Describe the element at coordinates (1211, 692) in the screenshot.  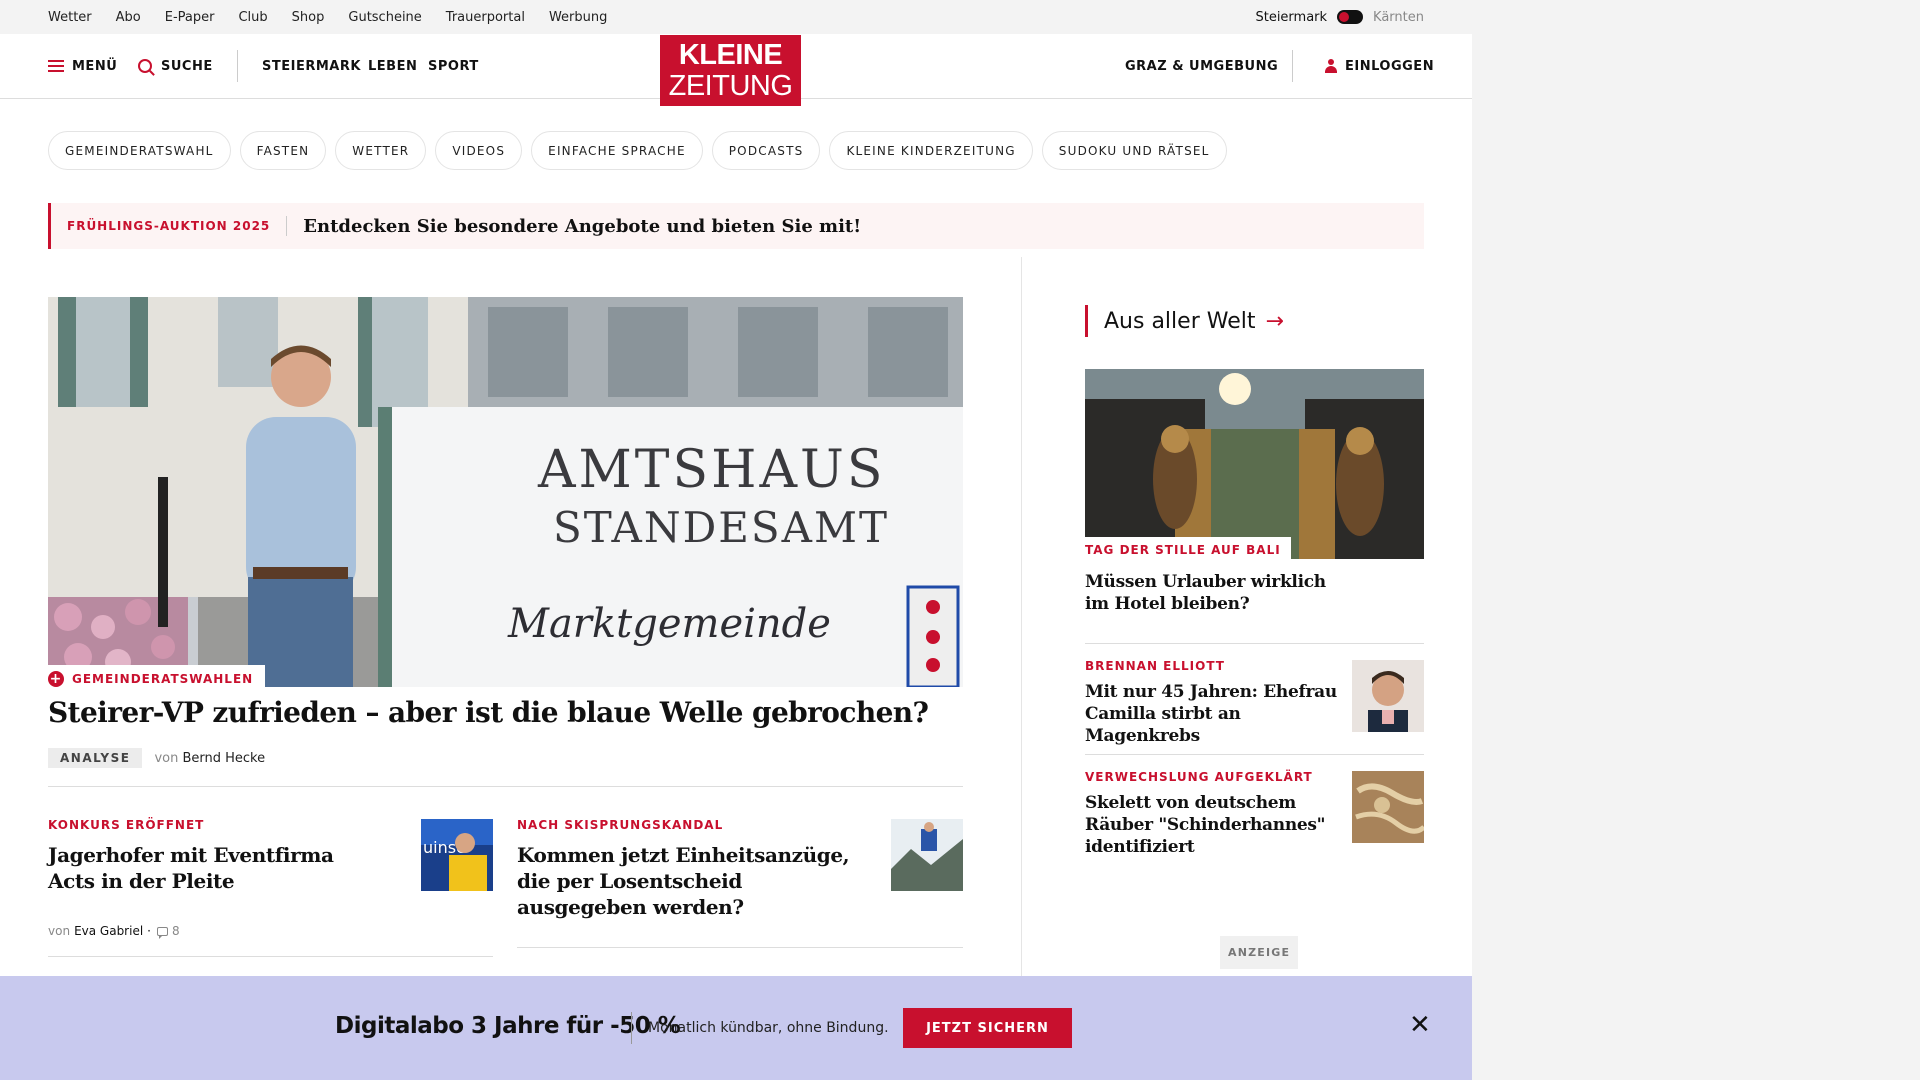
I see `sidebar-title-line1: Mit nur 45 Jahren: Ehefrau` at that location.